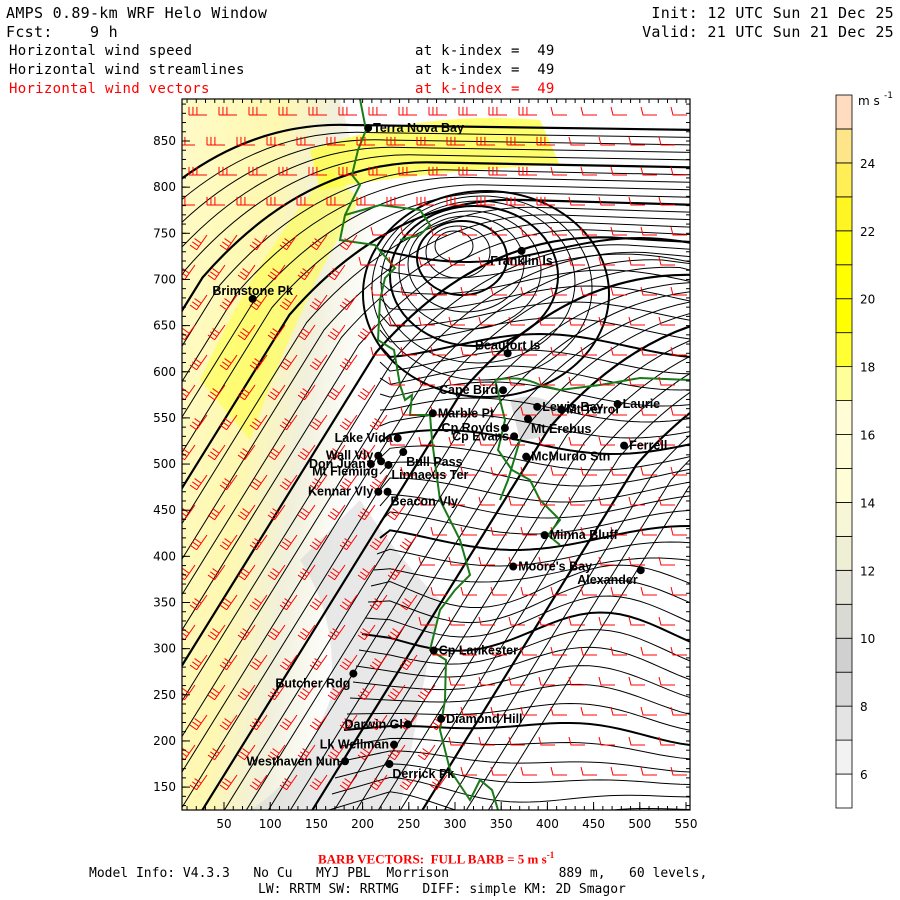 Image resolution: width=900 pixels, height=900 pixels. I want to click on valid-time: Valid: 21 UTC Sun 21 Dec 25, so click(768, 32).